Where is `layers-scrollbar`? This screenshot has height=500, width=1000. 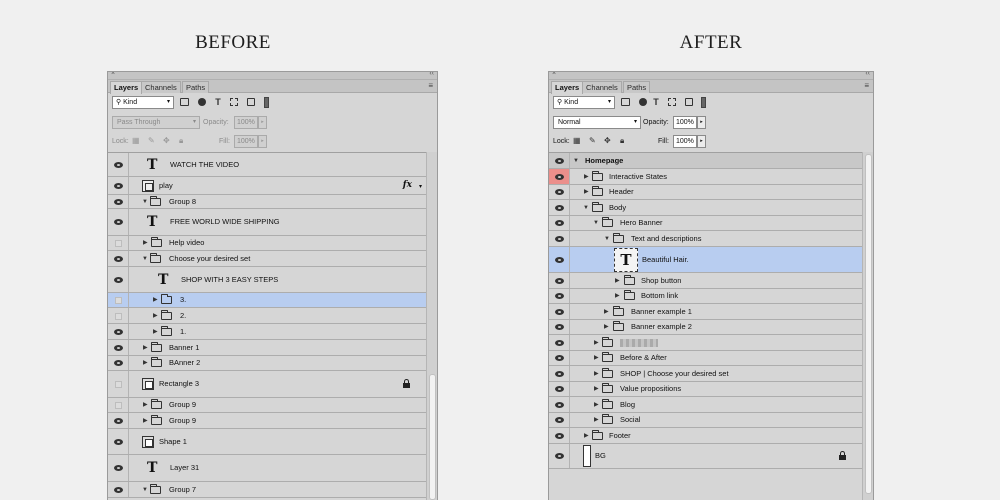 layers-scrollbar is located at coordinates (431, 326).